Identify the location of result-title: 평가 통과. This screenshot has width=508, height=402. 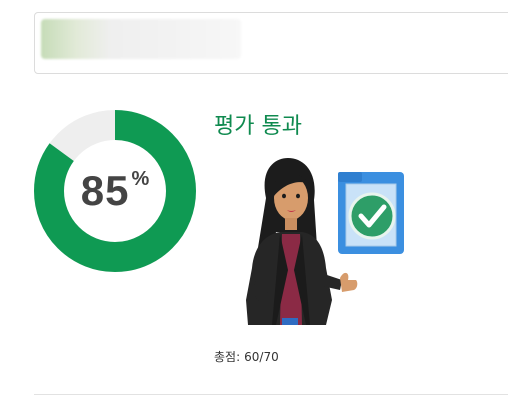
(258, 126).